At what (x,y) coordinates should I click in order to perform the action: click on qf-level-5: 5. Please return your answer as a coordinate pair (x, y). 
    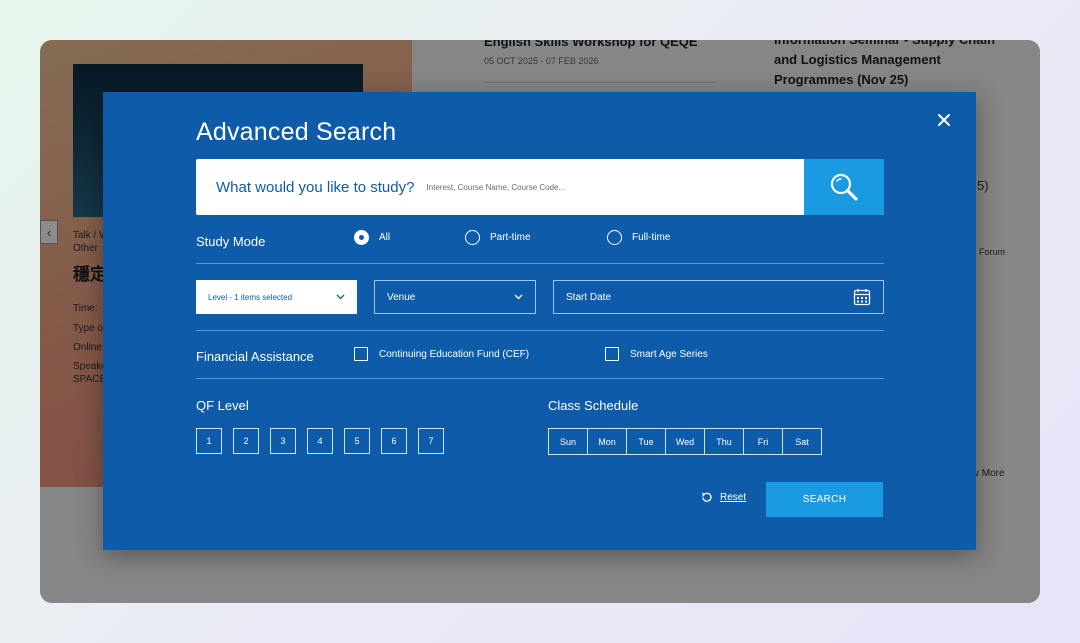
    Looking at the image, I should click on (357, 441).